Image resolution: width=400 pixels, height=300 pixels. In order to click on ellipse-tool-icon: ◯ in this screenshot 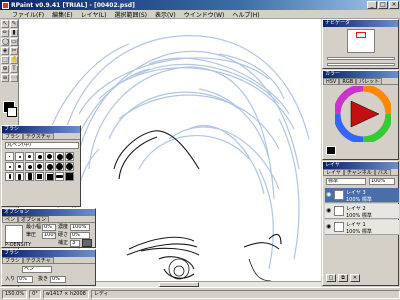, I will do `click(5, 42)`.